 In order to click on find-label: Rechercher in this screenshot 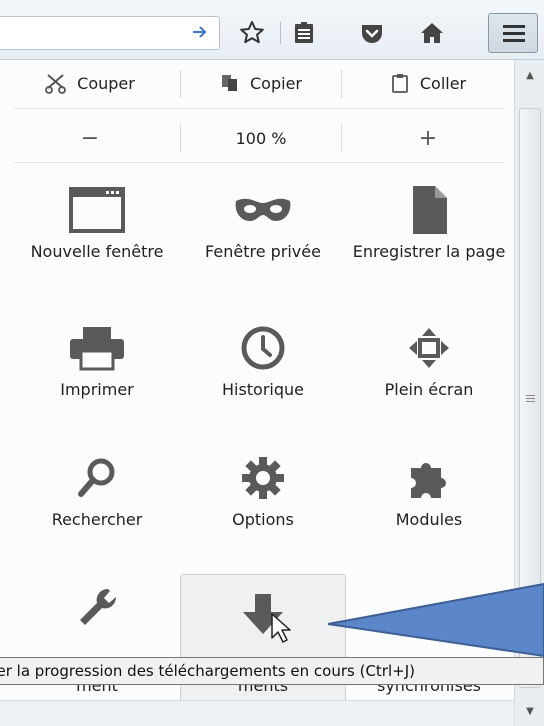, I will do `click(97, 519)`.